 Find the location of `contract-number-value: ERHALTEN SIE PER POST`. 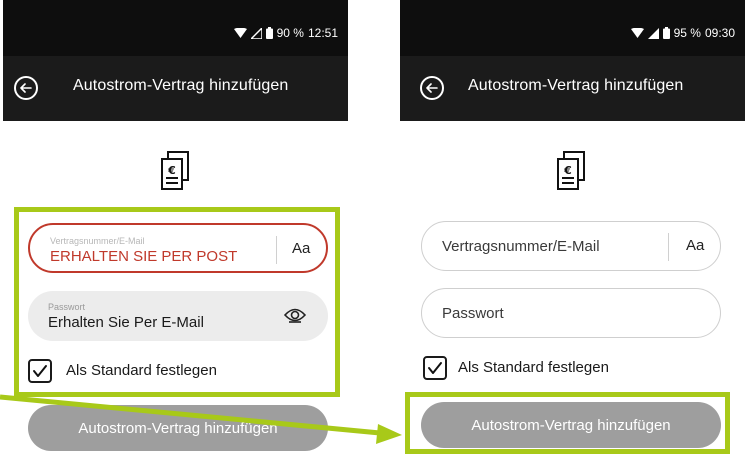

contract-number-value: ERHALTEN SIE PER POST is located at coordinates (144, 256).